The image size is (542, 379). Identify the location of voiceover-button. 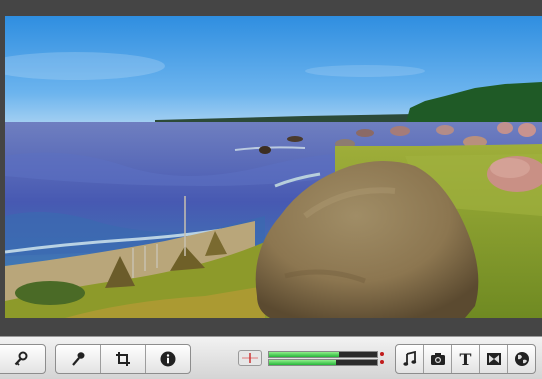
(78, 359).